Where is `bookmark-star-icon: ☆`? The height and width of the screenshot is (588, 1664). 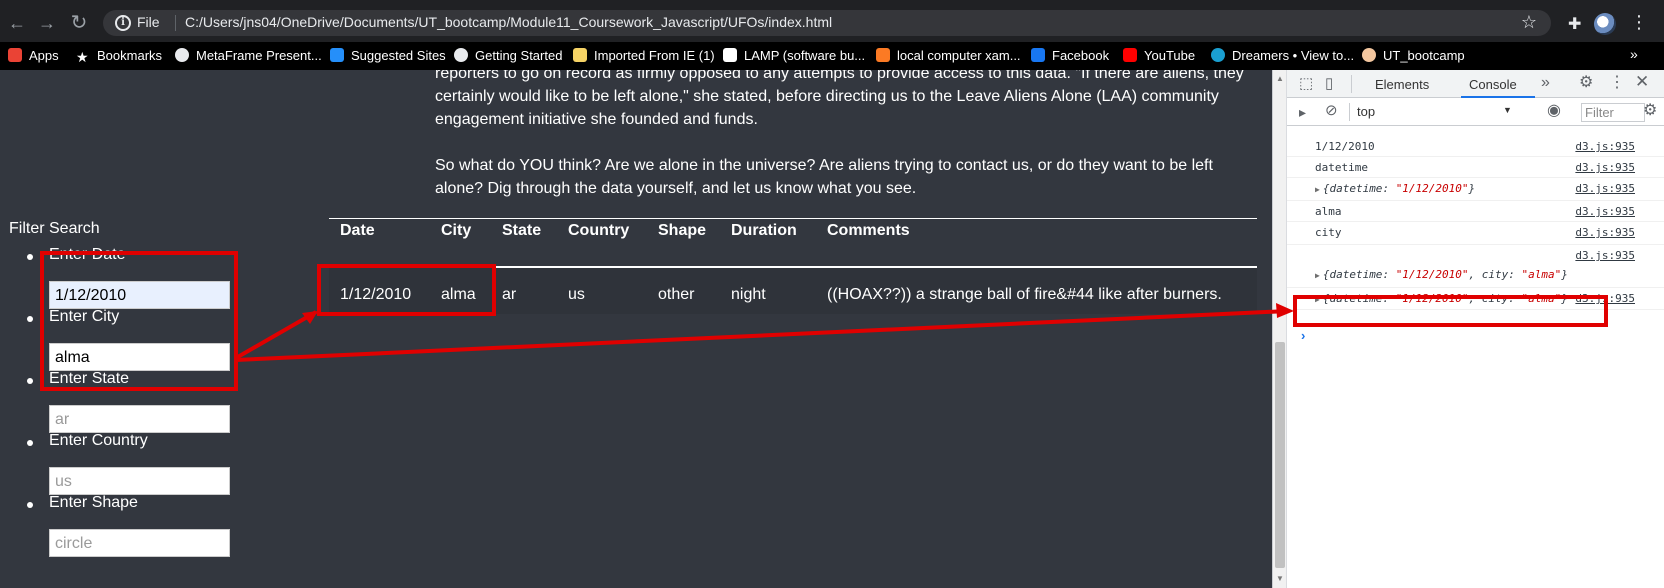 bookmark-star-icon: ☆ is located at coordinates (1529, 22).